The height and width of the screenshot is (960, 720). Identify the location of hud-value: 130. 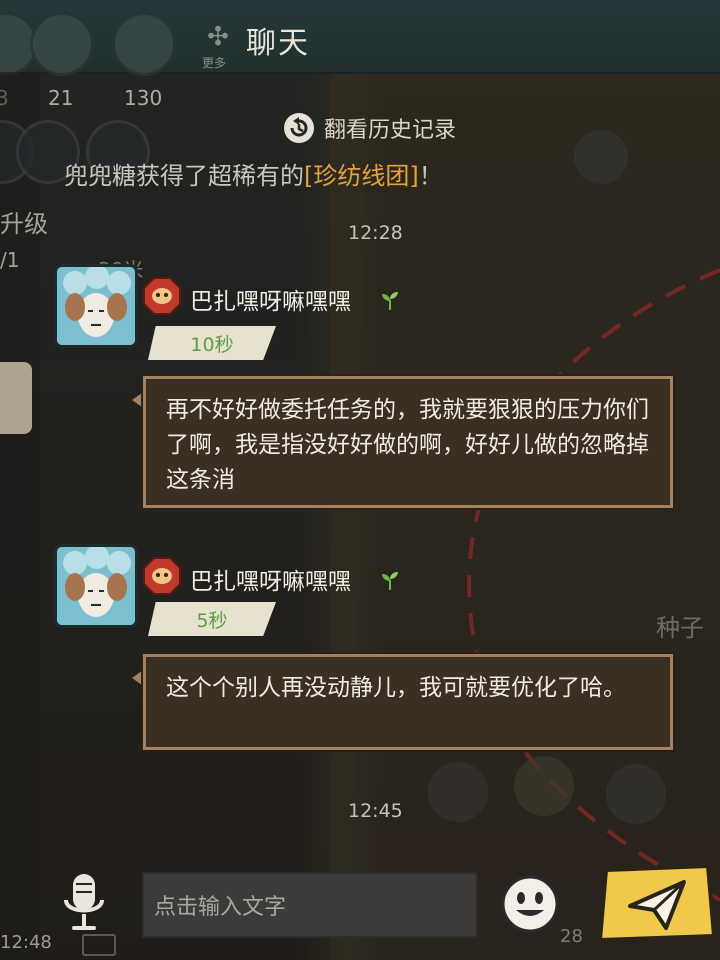
(143, 98).